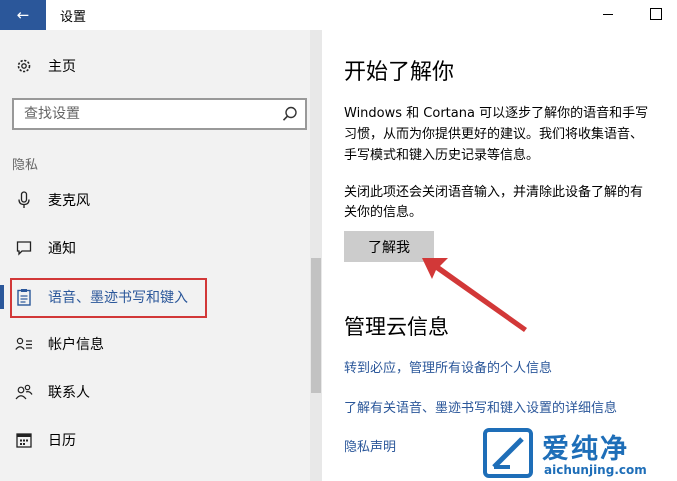  Describe the element at coordinates (290, 114) in the screenshot. I see `search-icon` at that location.